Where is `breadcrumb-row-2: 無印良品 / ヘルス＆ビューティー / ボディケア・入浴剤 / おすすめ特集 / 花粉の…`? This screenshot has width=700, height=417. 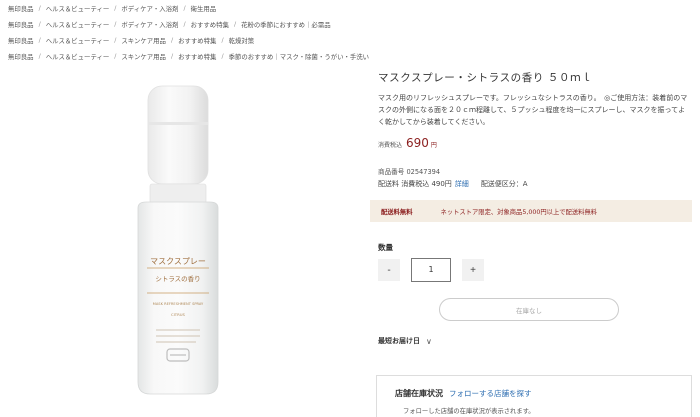
breadcrumb-row-2: 無印良品 / ヘルス＆ビューティー / ボディケア・入浴剤 / おすすめ特集 / 花粉の… is located at coordinates (350, 24).